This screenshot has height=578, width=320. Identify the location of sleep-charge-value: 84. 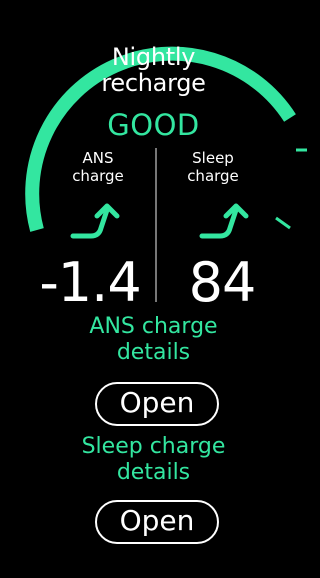
(222, 282).